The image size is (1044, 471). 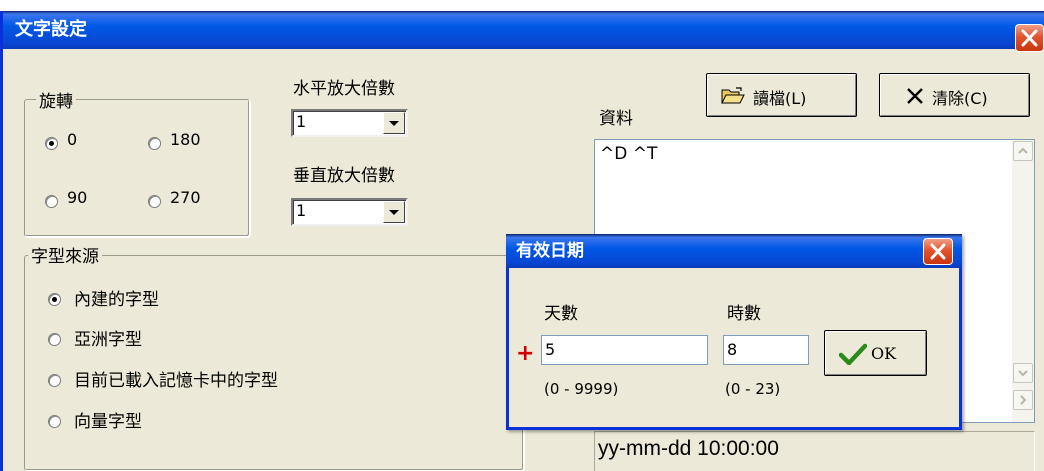 What do you see at coordinates (56, 99) in the screenshot?
I see `rotation-legend: 旋轉` at bounding box center [56, 99].